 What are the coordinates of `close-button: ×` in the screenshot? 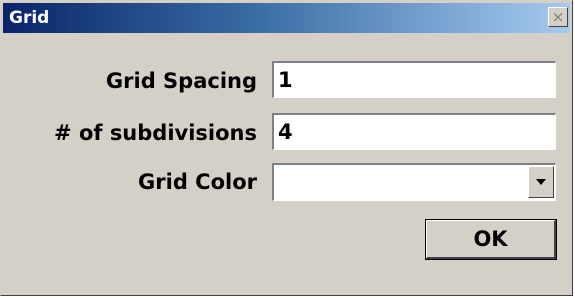 It's located at (558, 17).